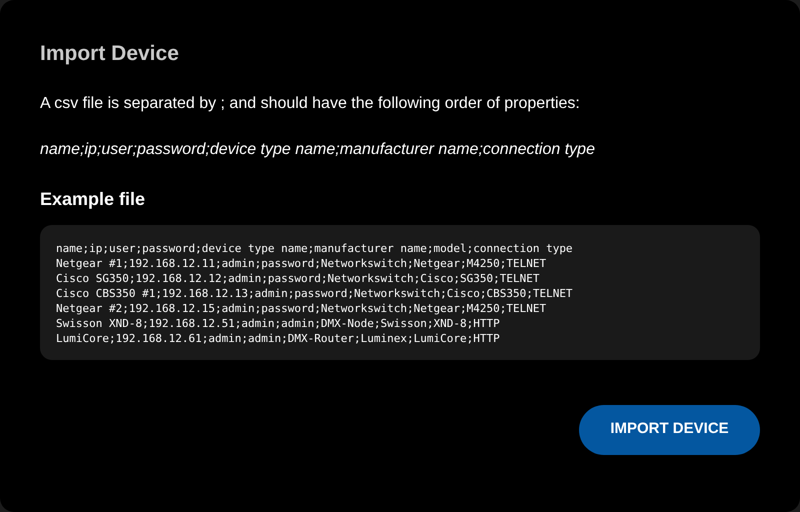 This screenshot has width=800, height=512. Describe the element at coordinates (301, 308) in the screenshot. I see `code-line: Netgear #2;192.168.12.15;admin;password;Networkswitch;Netgear;M4250;TELNET` at that location.